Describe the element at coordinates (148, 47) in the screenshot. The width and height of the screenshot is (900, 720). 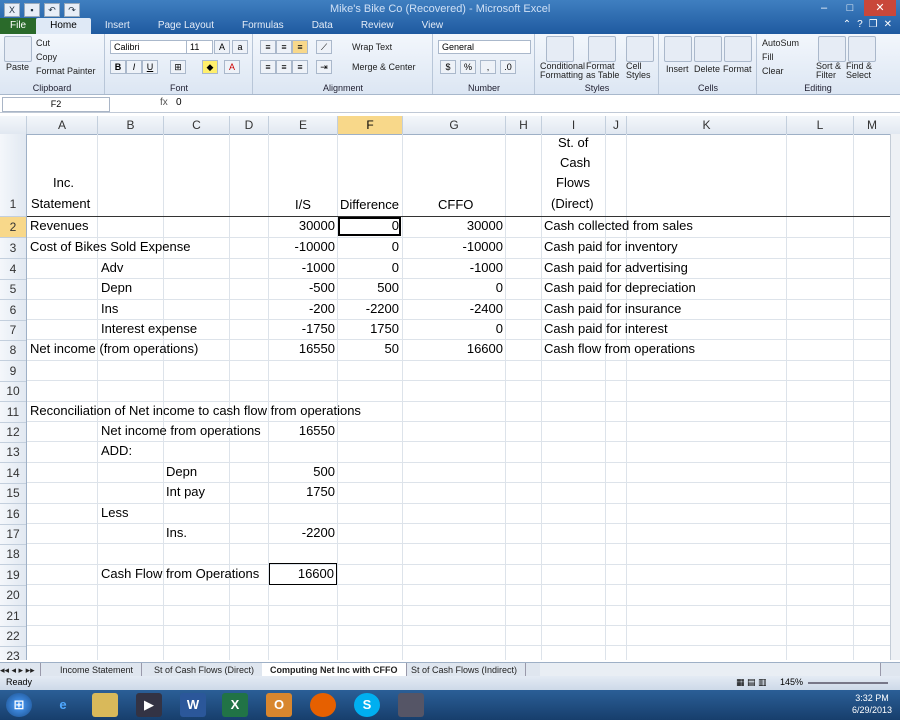
I see `font-name-select: Calibri` at that location.